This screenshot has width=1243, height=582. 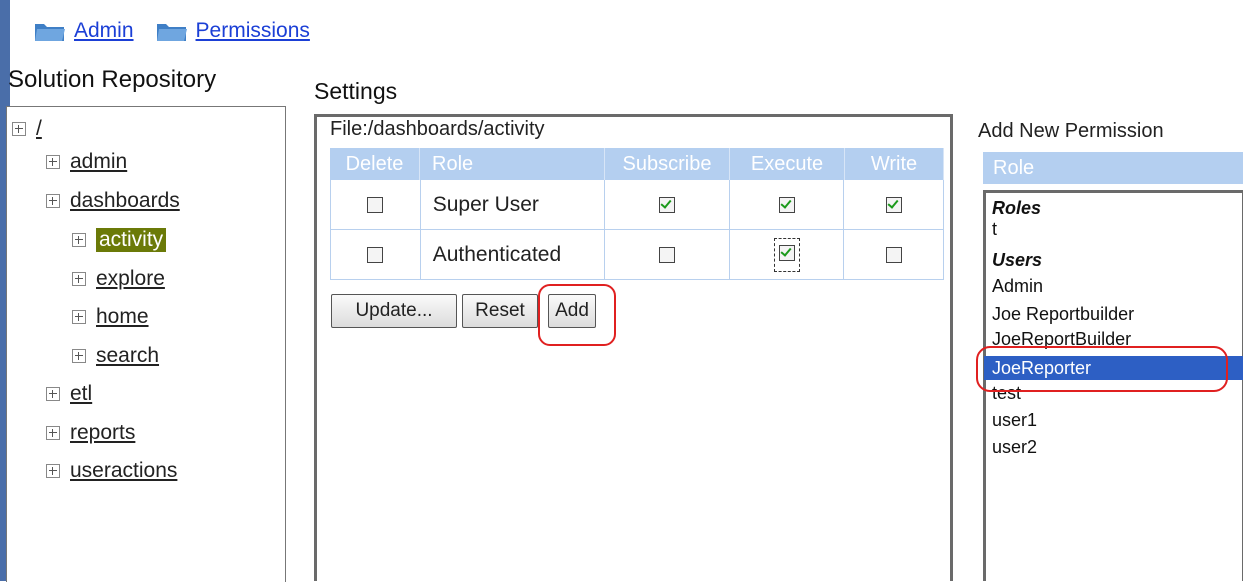 I want to click on list-item: user2, so click(x=1014, y=447).